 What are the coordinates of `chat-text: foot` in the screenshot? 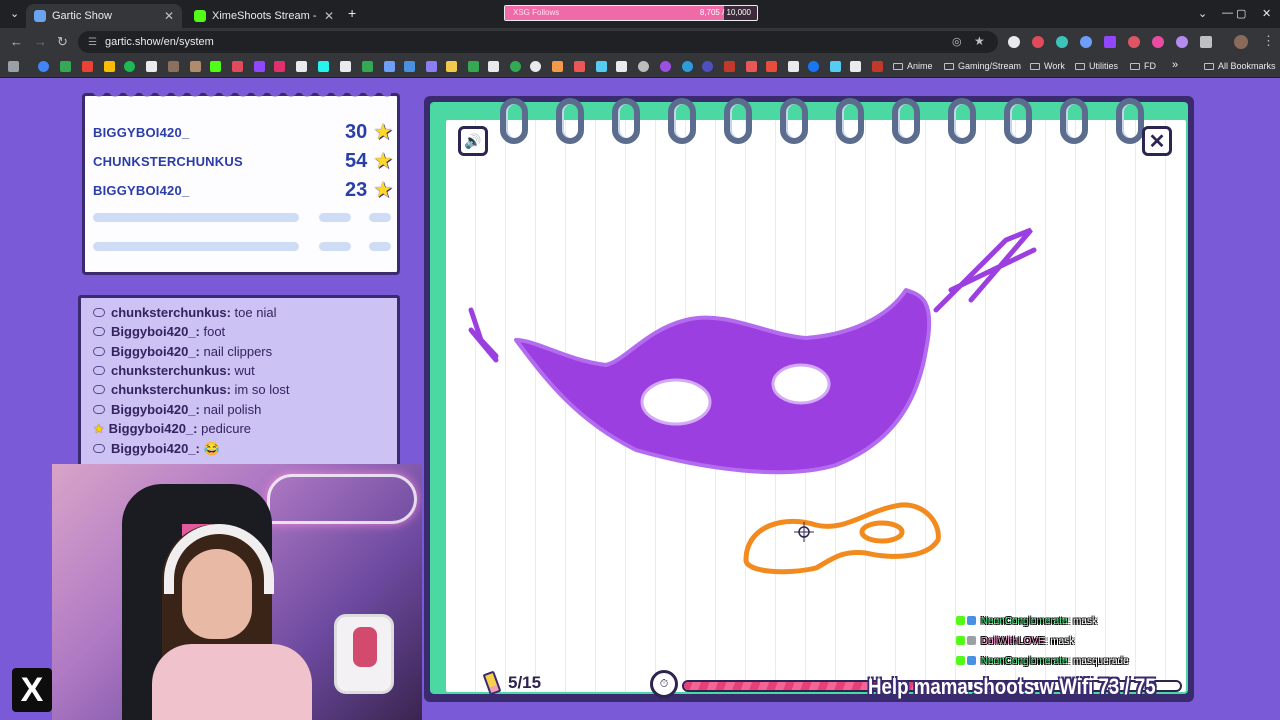 It's located at (214, 331).